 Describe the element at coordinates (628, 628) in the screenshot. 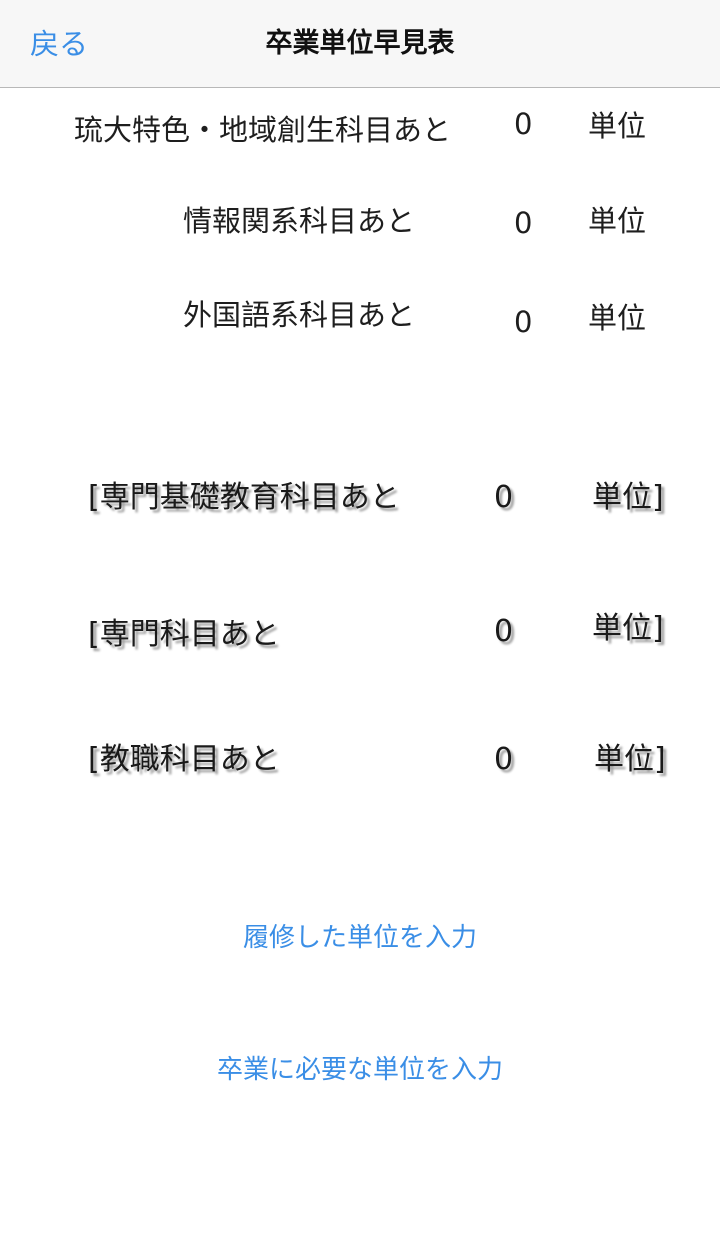

I see `remaining-specialized-unit: 単位]` at that location.